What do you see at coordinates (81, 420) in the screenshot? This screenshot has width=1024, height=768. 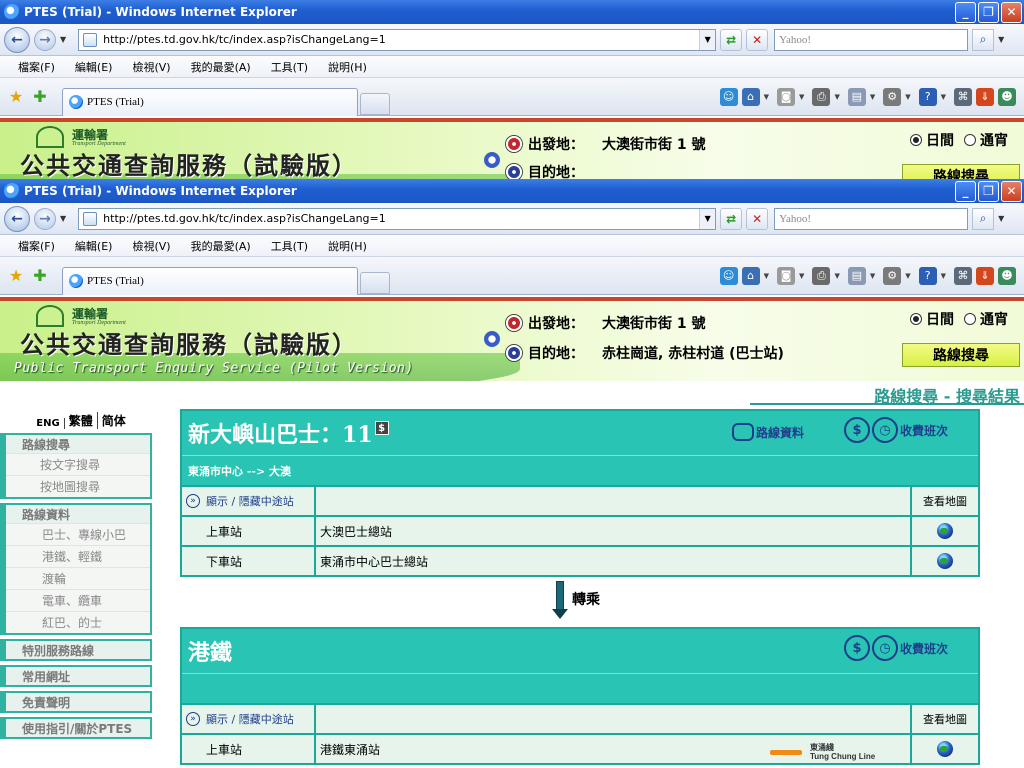 I see `lang-tc: 繁體` at bounding box center [81, 420].